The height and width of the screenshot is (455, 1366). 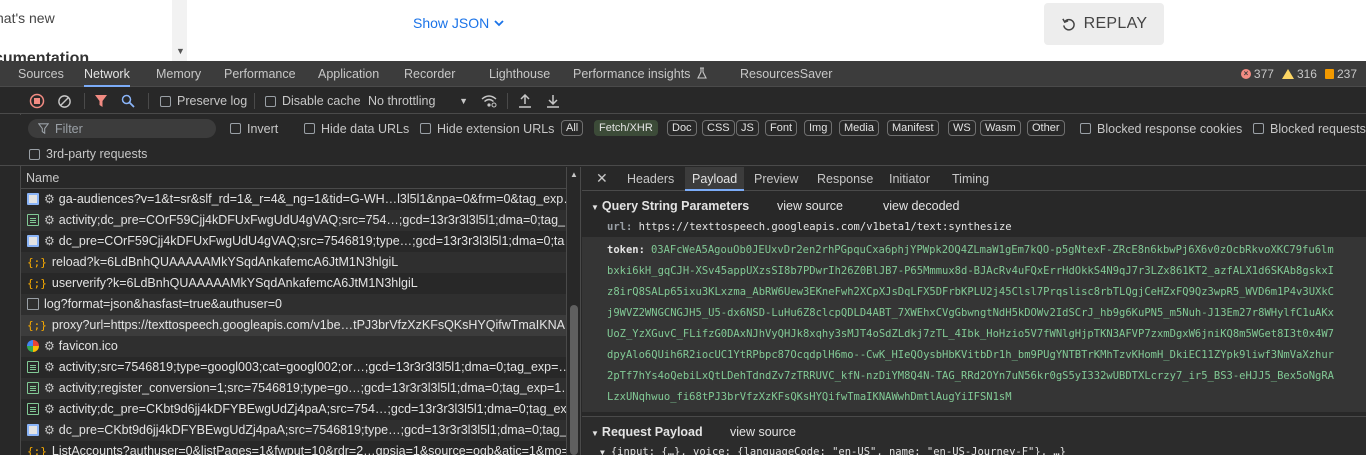 I want to click on scroll-down-arrow-icon: ▼, so click(x=180, y=51).